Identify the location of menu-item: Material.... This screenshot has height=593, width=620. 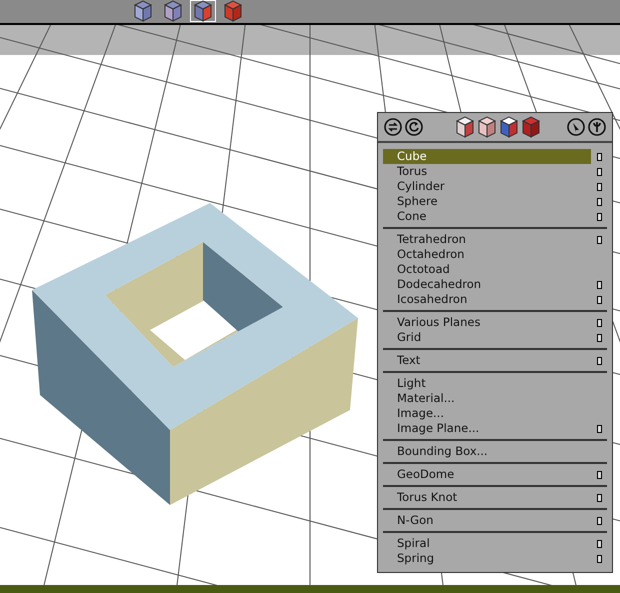
(487, 398).